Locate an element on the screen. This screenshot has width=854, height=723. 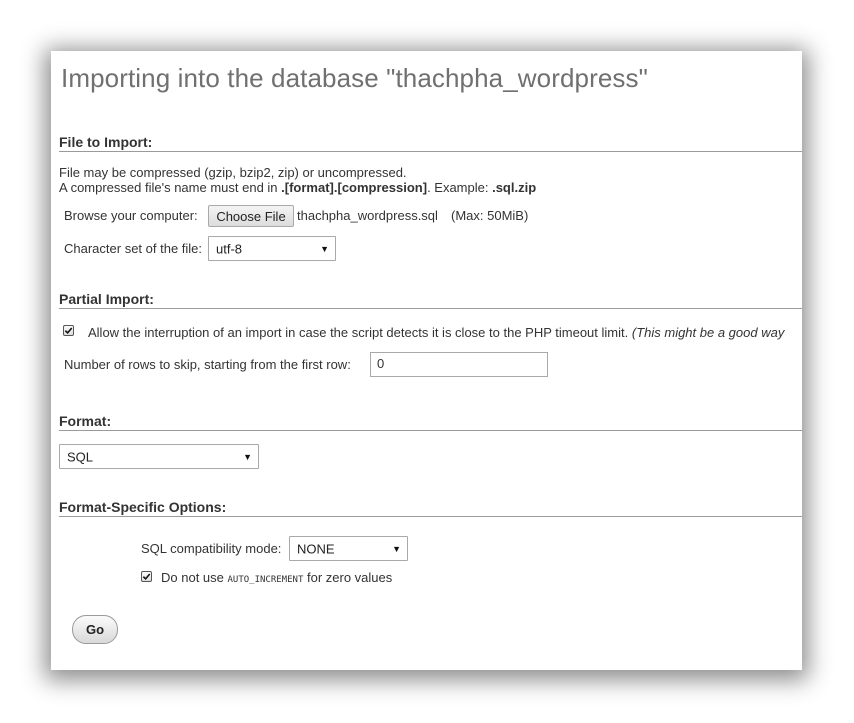
allow-interrupt-checkbox is located at coordinates (68, 330).